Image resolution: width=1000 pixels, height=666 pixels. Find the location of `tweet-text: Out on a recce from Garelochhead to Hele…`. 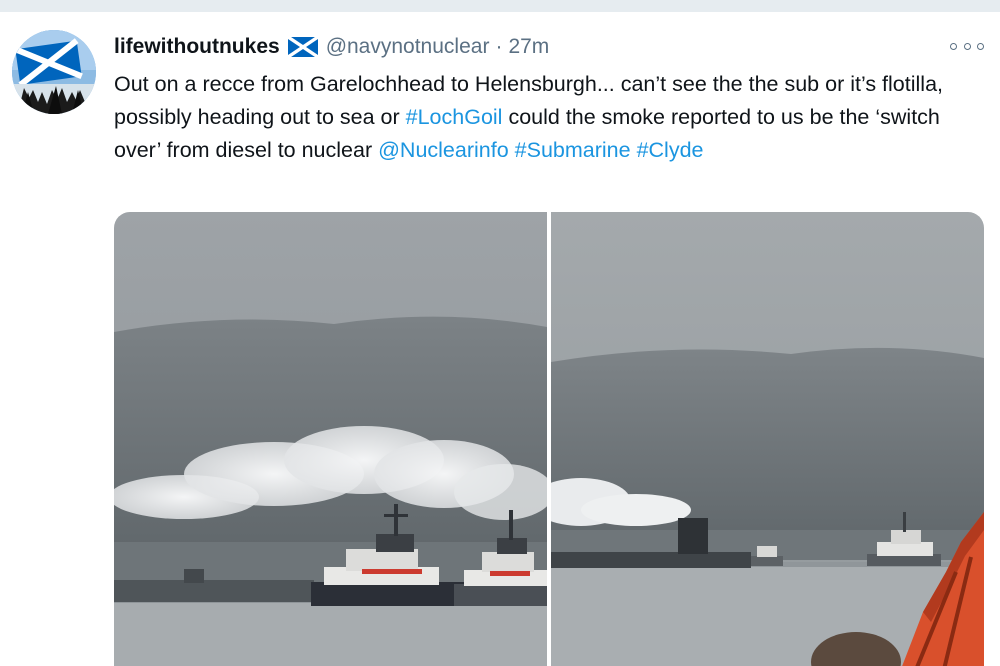

tweet-text: Out on a recce from Garelochhead to Hele… is located at coordinates (552, 117).